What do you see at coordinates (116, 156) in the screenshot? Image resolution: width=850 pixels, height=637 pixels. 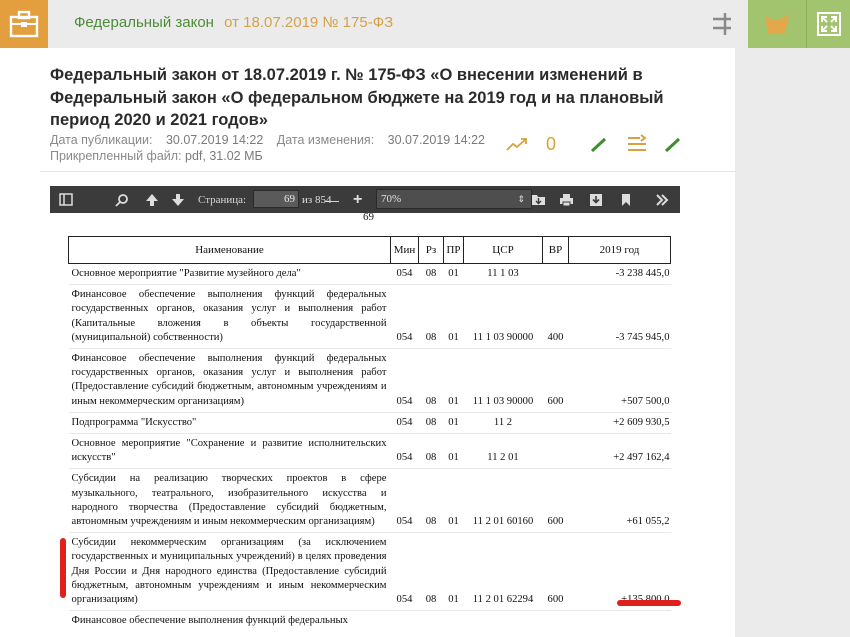 I see `file-label: Прикрепленный файл:` at bounding box center [116, 156].